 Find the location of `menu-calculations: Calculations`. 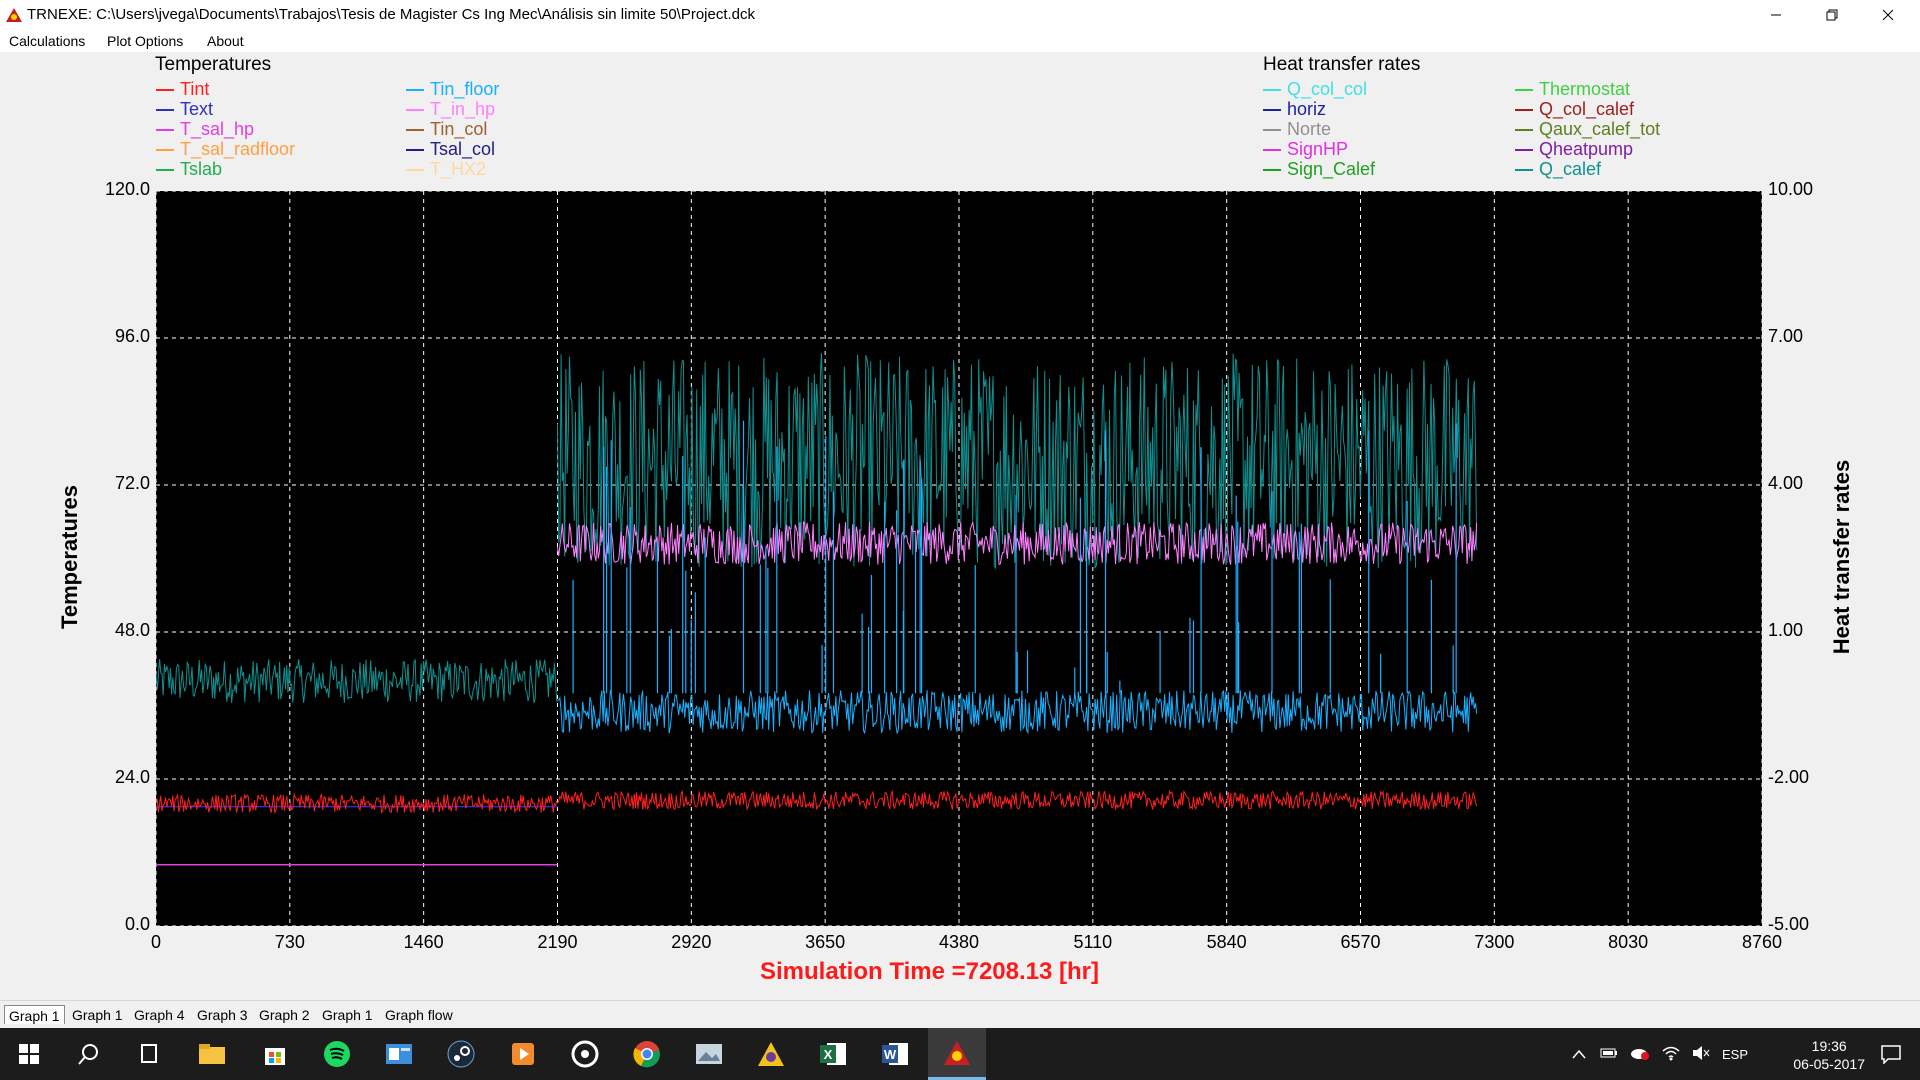

menu-calculations: Calculations is located at coordinates (47, 41).